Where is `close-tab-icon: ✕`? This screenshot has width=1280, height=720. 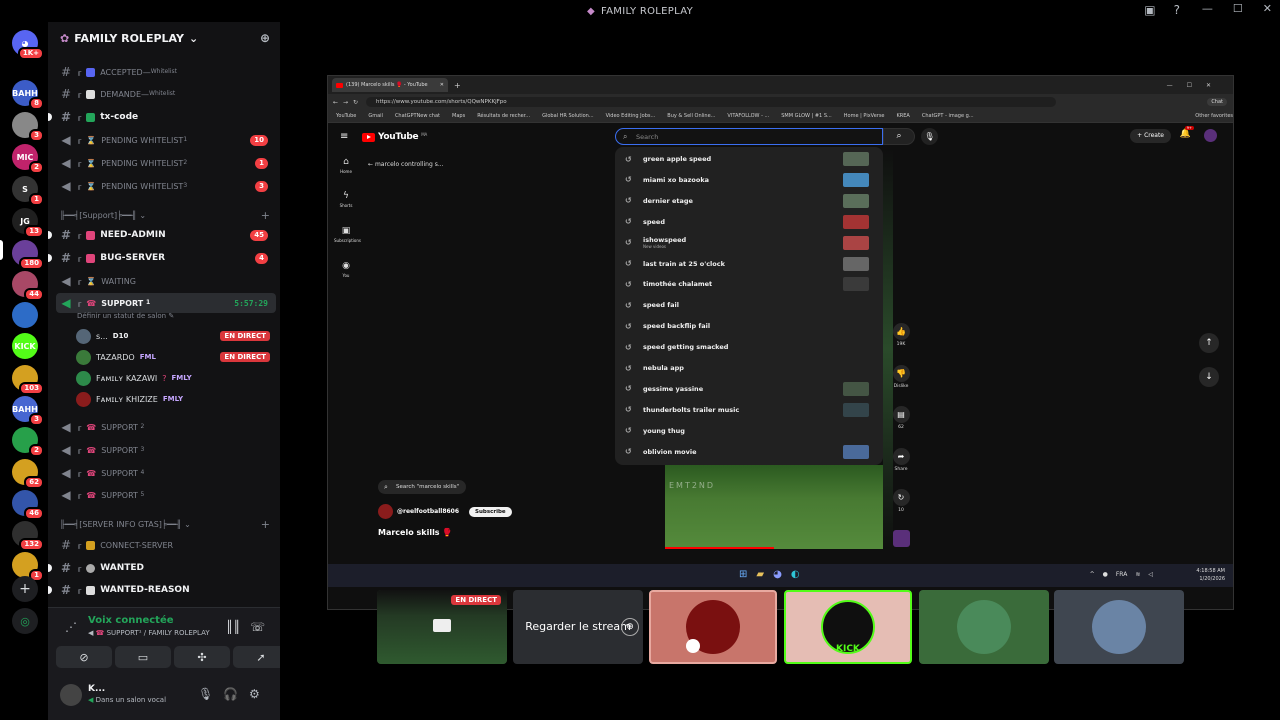
close-tab-icon: ✕ is located at coordinates (442, 85).